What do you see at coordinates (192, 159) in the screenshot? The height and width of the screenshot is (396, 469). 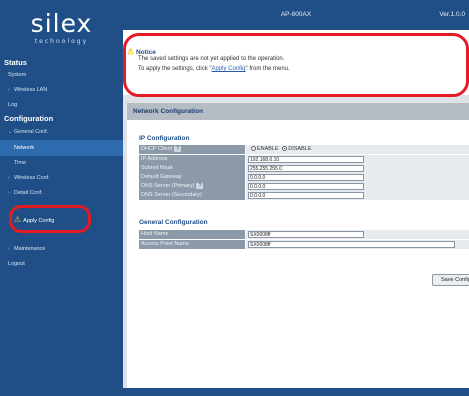 I see `ip-label: IP Address` at bounding box center [192, 159].